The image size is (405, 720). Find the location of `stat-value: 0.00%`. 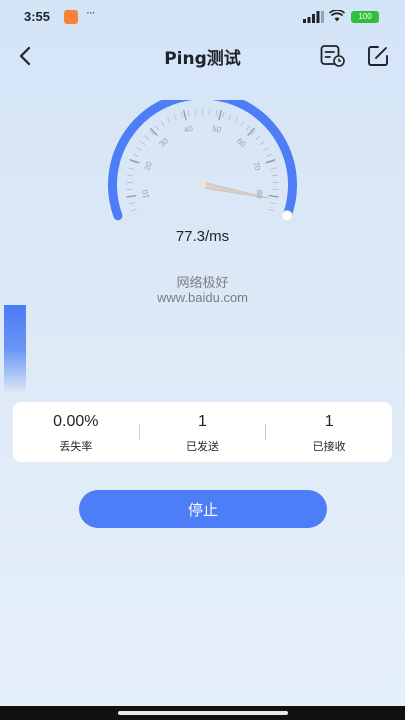

stat-value: 0.00% is located at coordinates (76, 421).